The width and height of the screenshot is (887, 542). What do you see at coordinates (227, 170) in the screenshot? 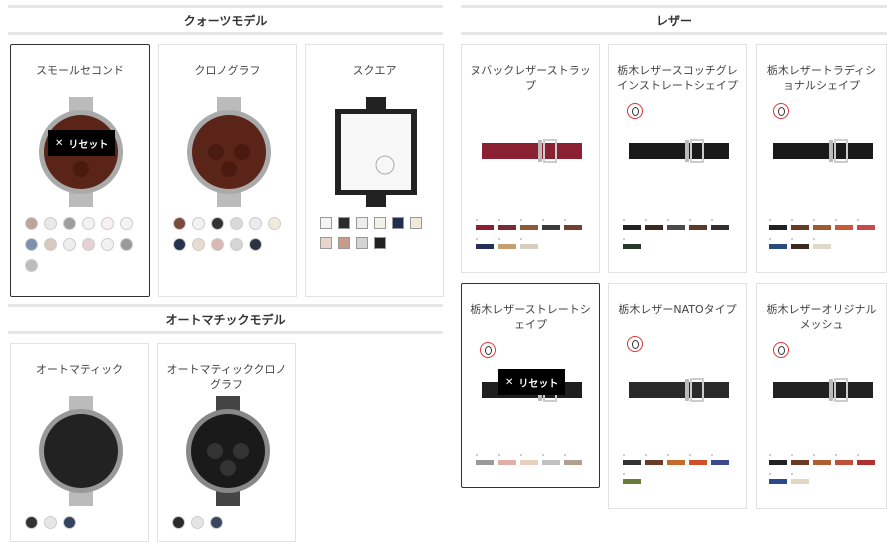
I see `watch-card-chronograph: クロノグラフ` at bounding box center [227, 170].